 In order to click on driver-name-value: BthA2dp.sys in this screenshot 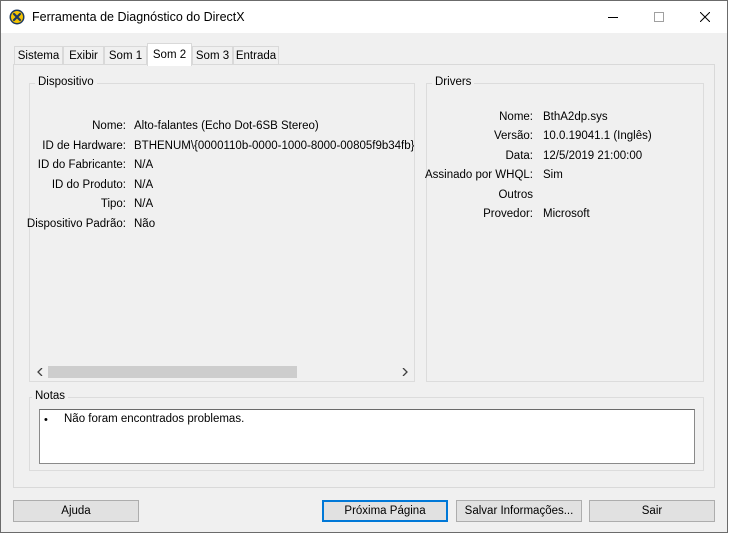, I will do `click(575, 117)`.